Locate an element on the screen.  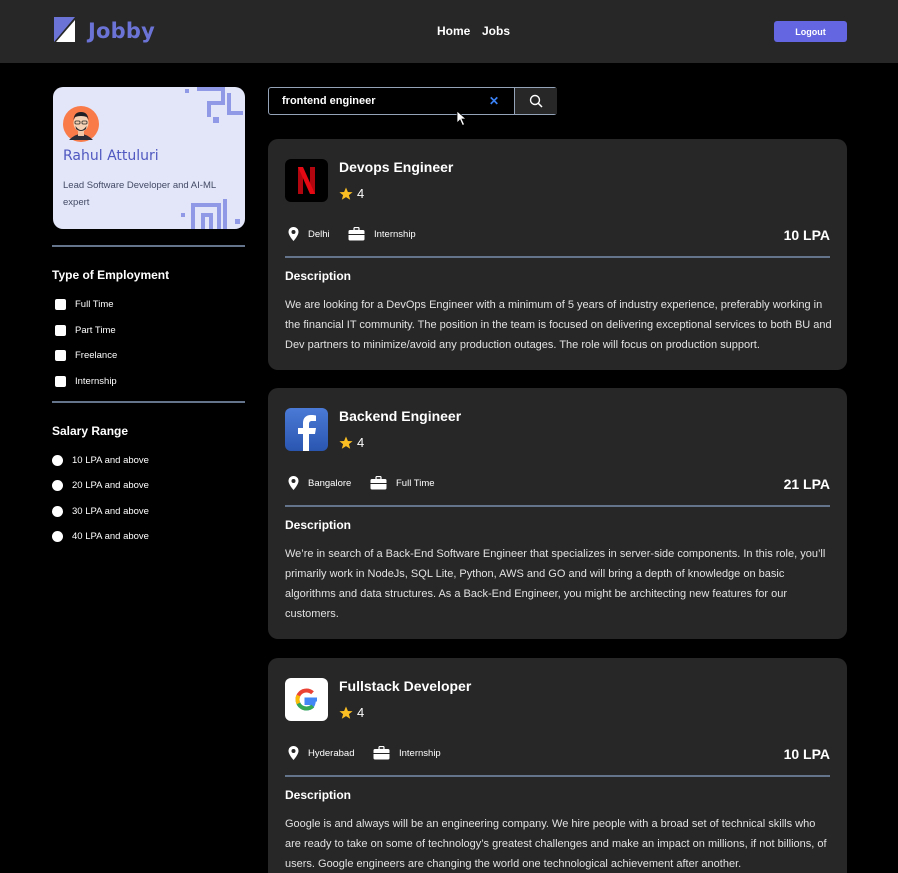
employment-option-part-time: Part Time is located at coordinates (85, 330).